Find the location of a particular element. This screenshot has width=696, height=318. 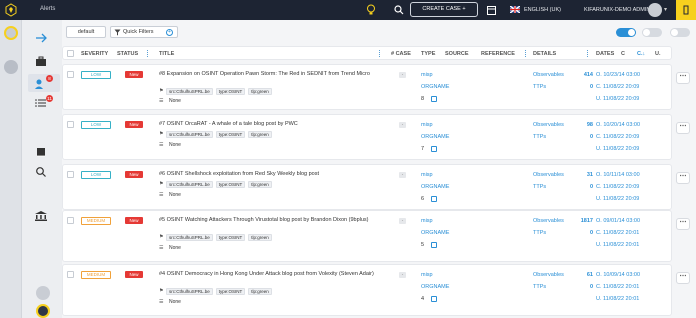

quick-filters-button: Quick Filters + is located at coordinates (144, 32).